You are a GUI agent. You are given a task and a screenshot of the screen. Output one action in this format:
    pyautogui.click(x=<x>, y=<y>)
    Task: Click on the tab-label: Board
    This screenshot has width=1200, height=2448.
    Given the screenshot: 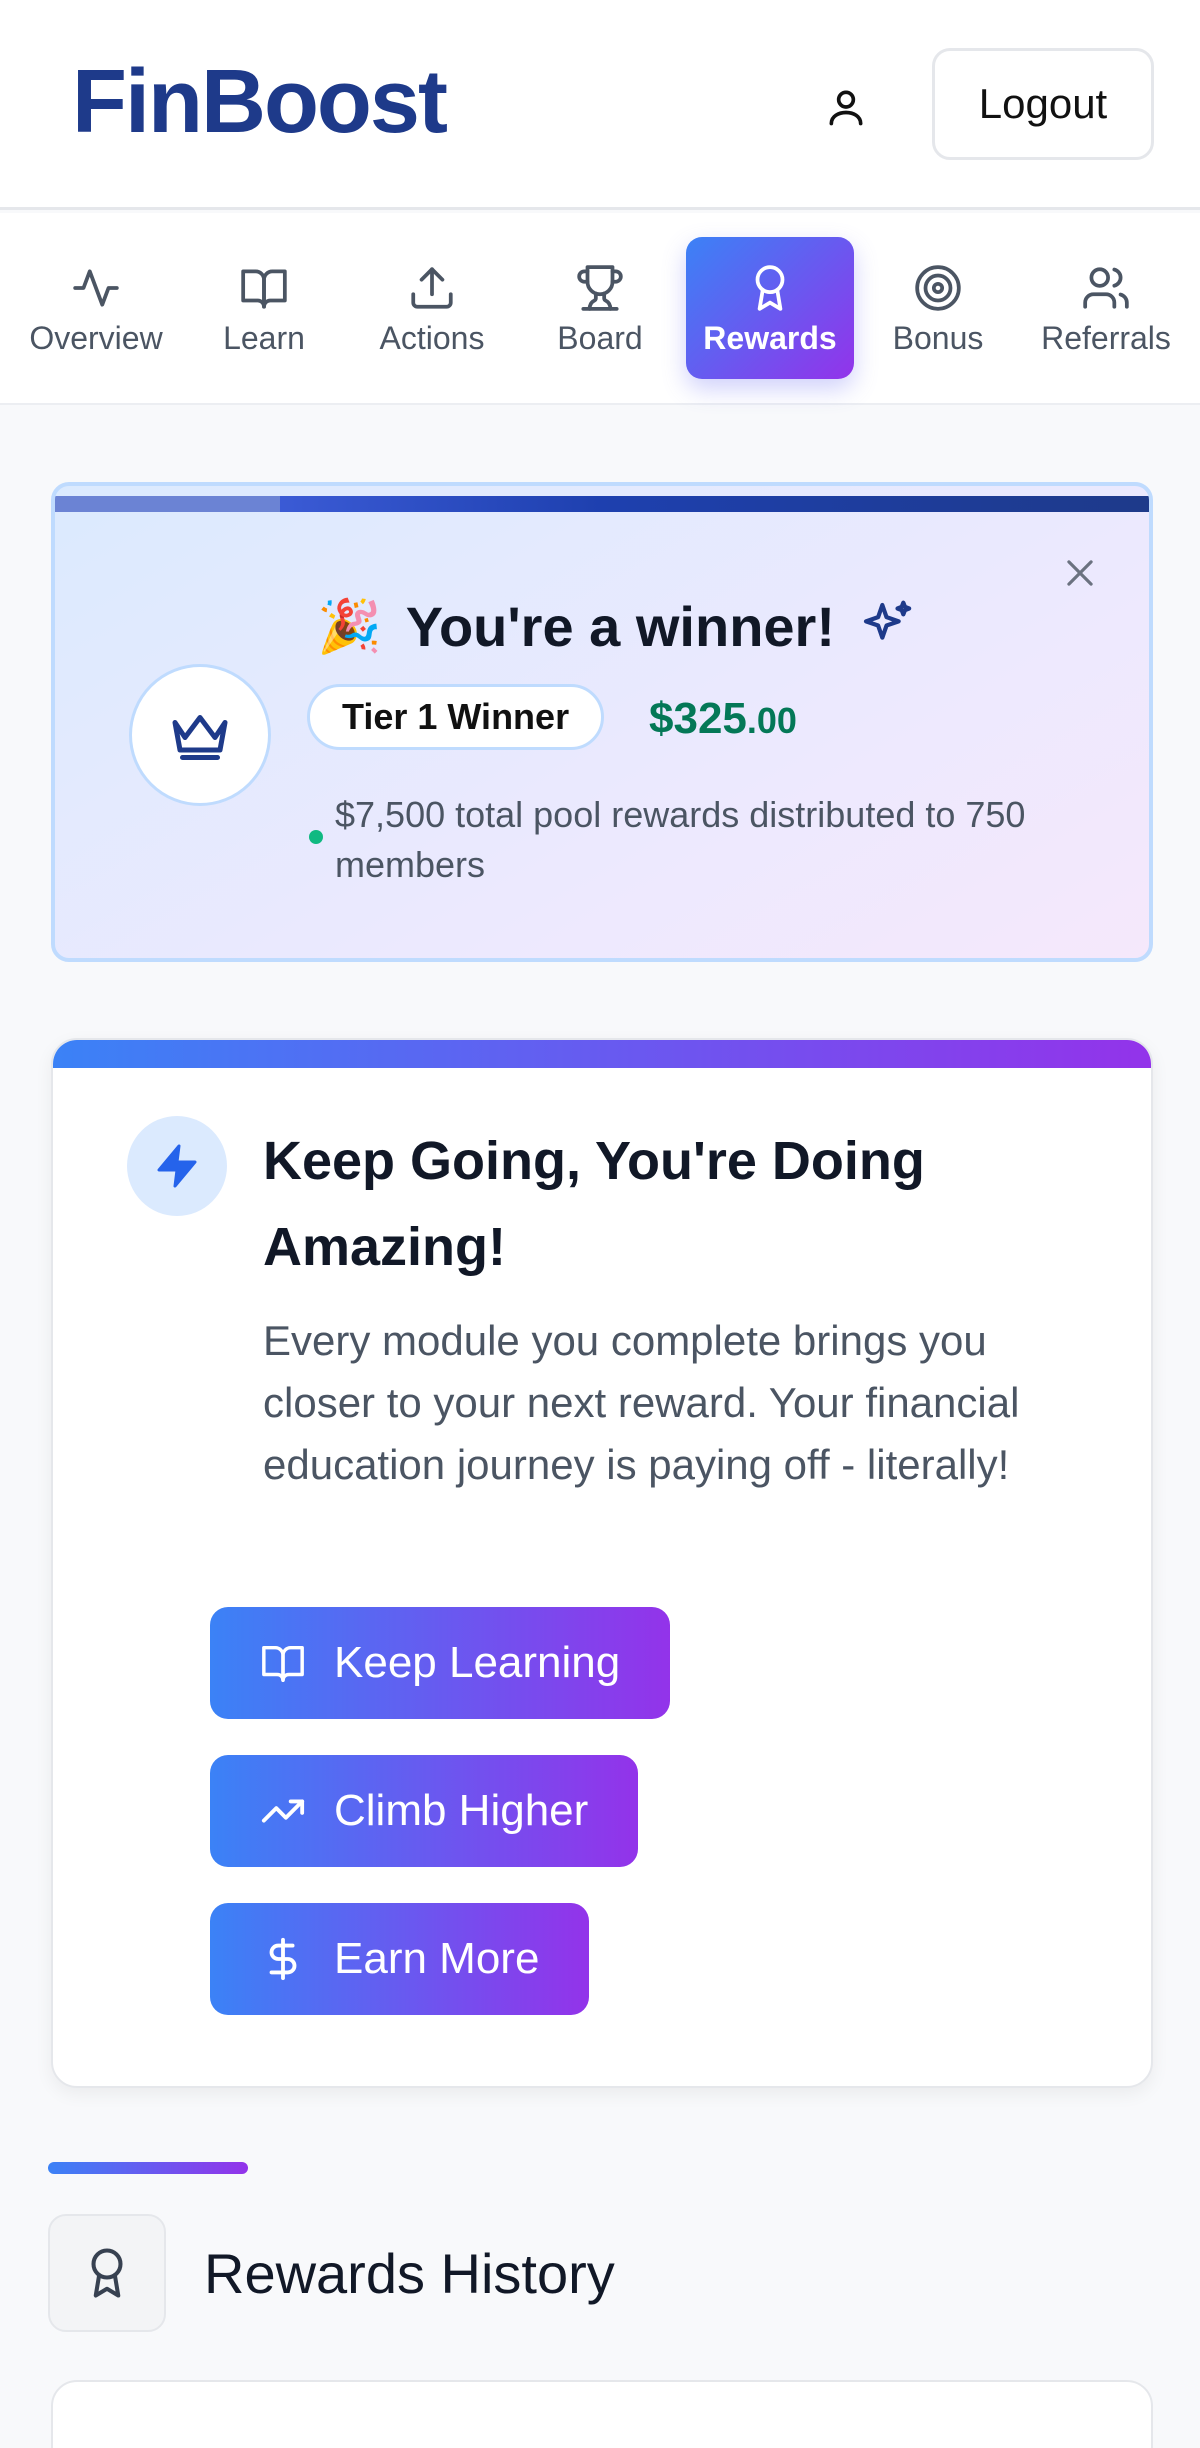 What is the action you would take?
    pyautogui.click(x=600, y=337)
    